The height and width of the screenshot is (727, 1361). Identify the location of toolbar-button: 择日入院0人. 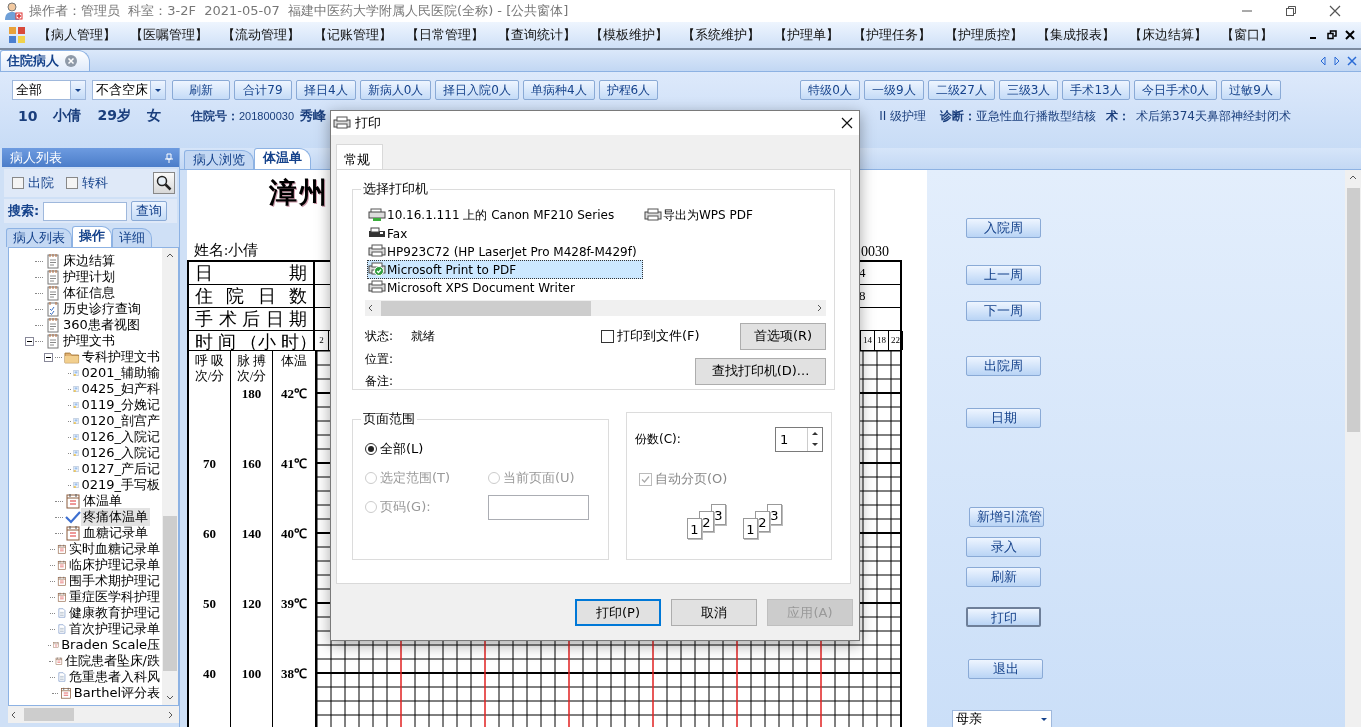
(477, 90).